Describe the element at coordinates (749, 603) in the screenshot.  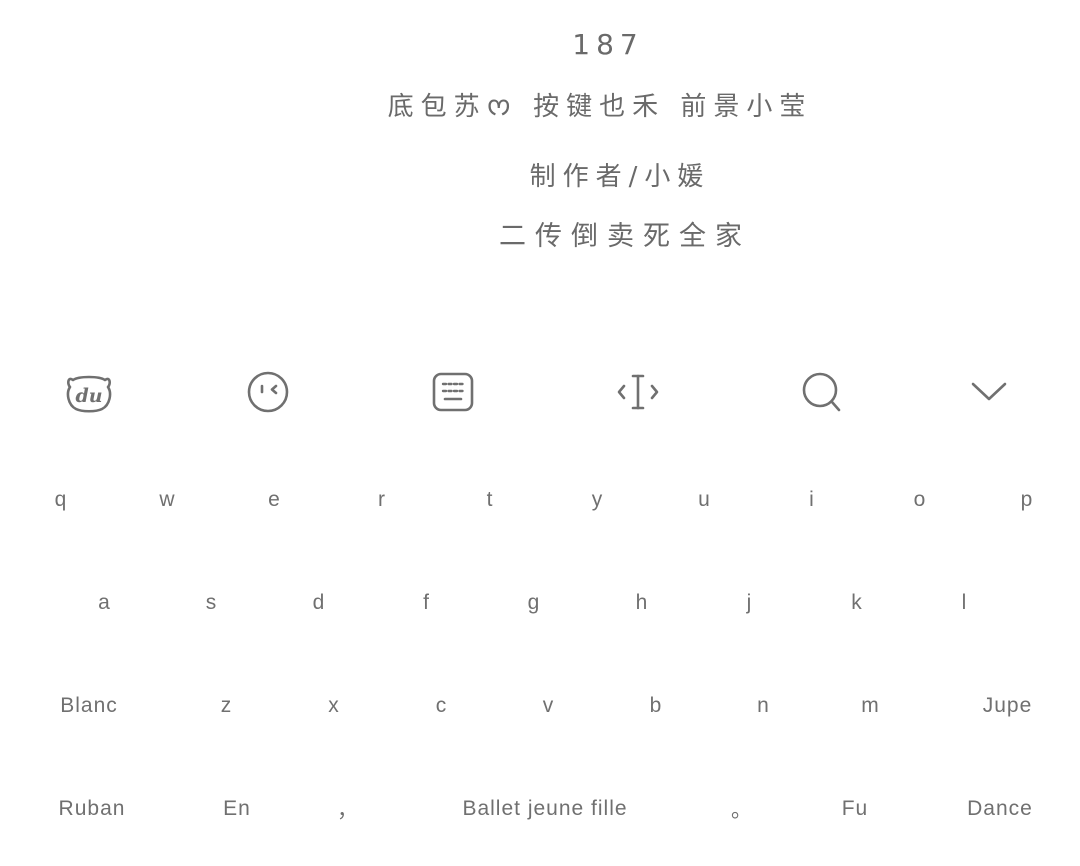
I see `key-j: j` at that location.